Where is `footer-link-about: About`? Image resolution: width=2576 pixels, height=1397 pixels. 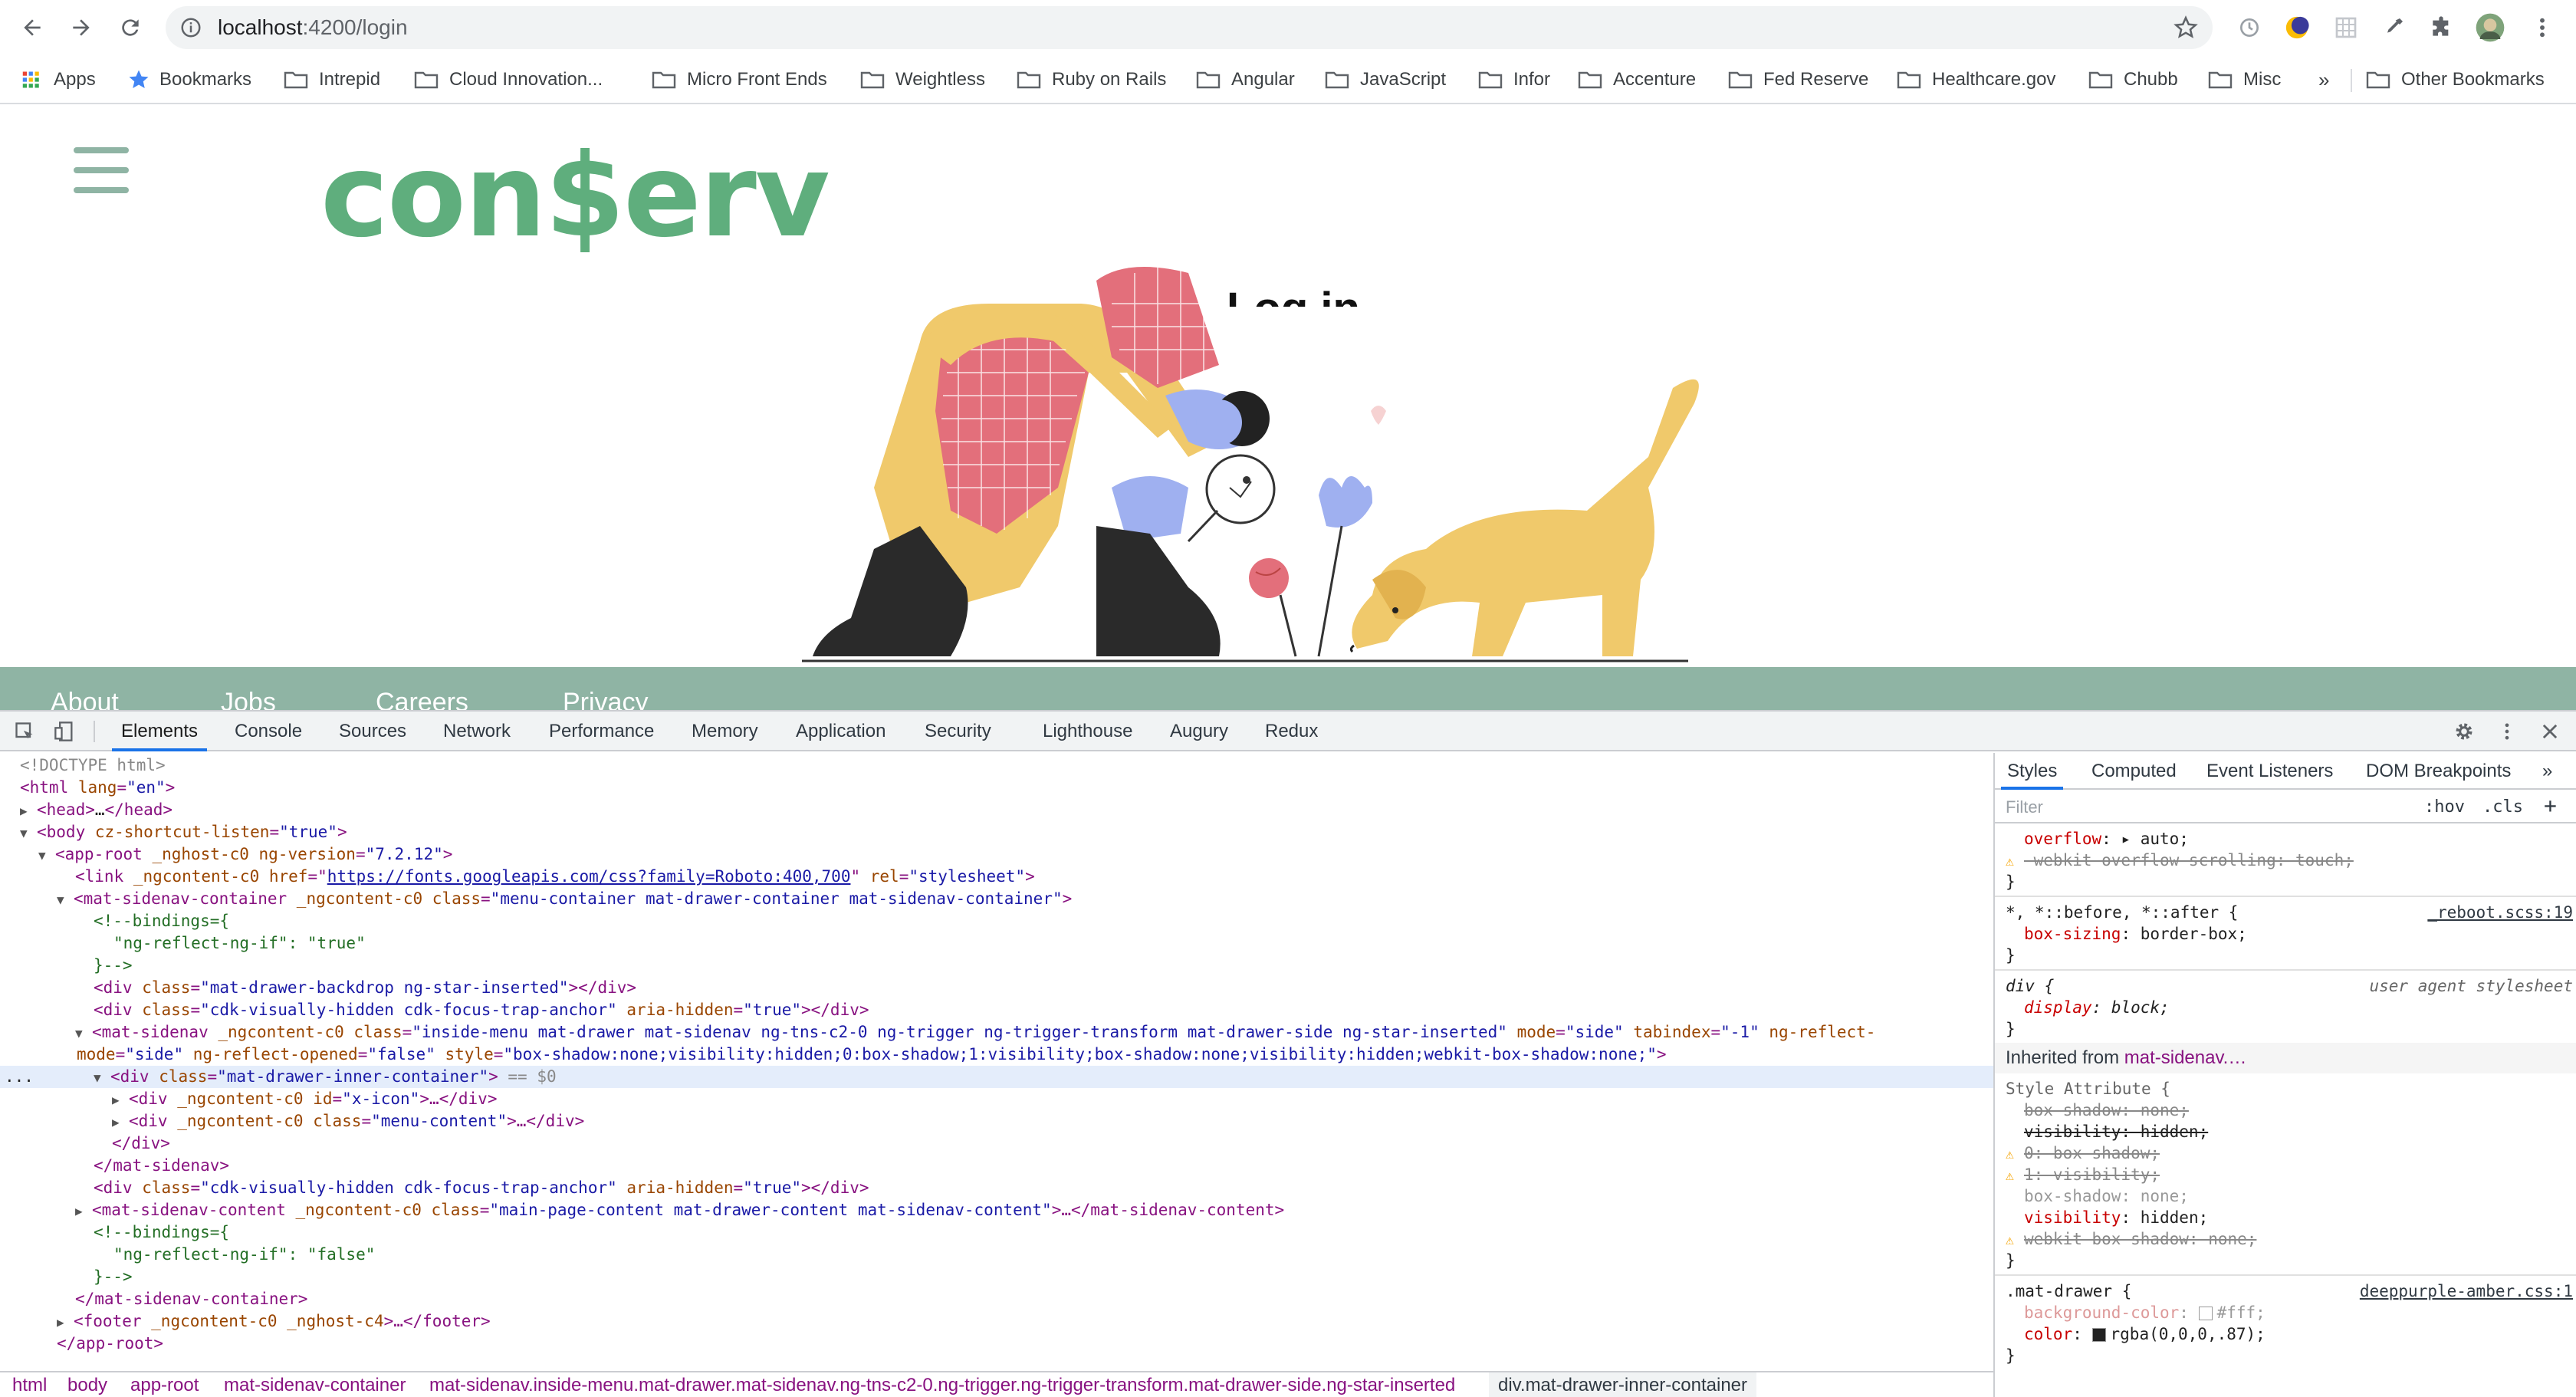
footer-link-about: About is located at coordinates (85, 698).